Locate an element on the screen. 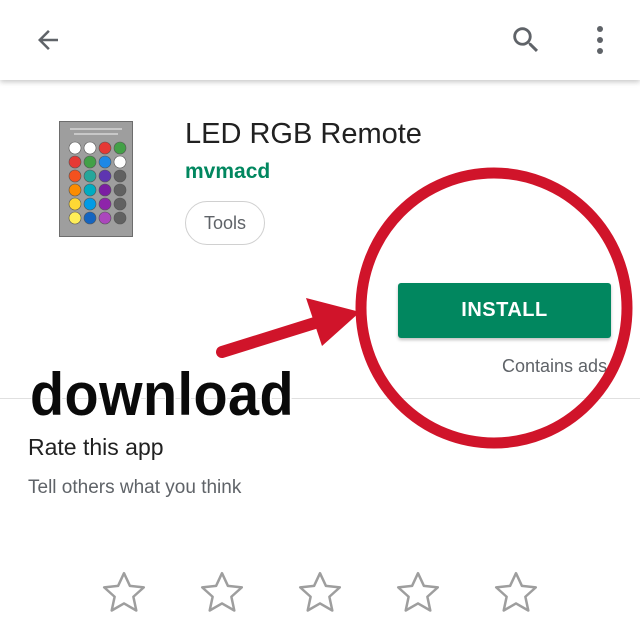 The height and width of the screenshot is (640, 640). app-title: LED RGB Remote is located at coordinates (303, 134).